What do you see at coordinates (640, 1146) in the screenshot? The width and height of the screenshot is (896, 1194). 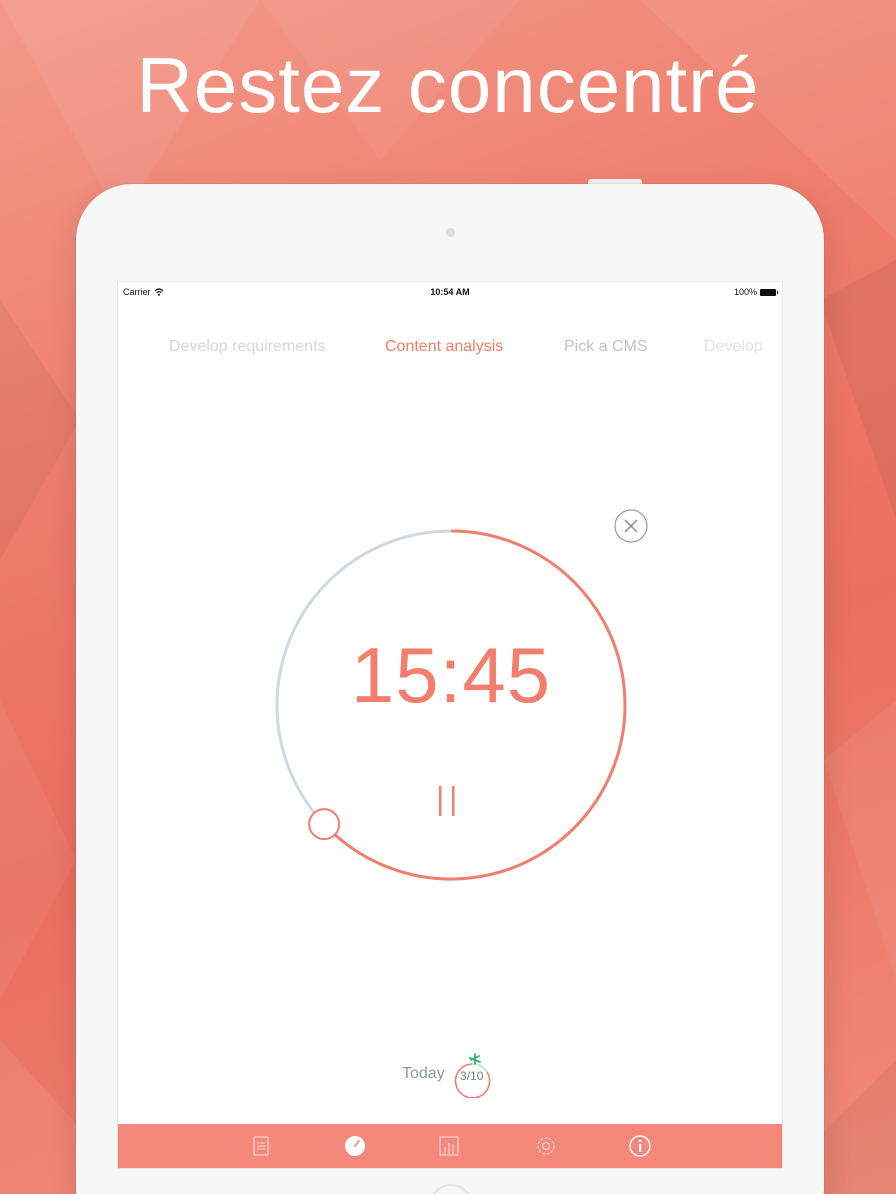 I see `info-icon` at bounding box center [640, 1146].